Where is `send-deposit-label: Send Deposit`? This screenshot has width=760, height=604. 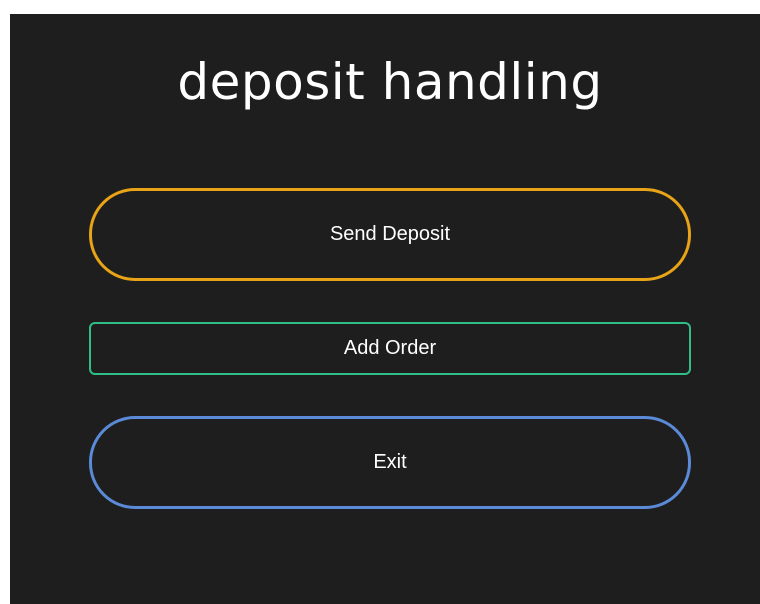 send-deposit-label: Send Deposit is located at coordinates (390, 234).